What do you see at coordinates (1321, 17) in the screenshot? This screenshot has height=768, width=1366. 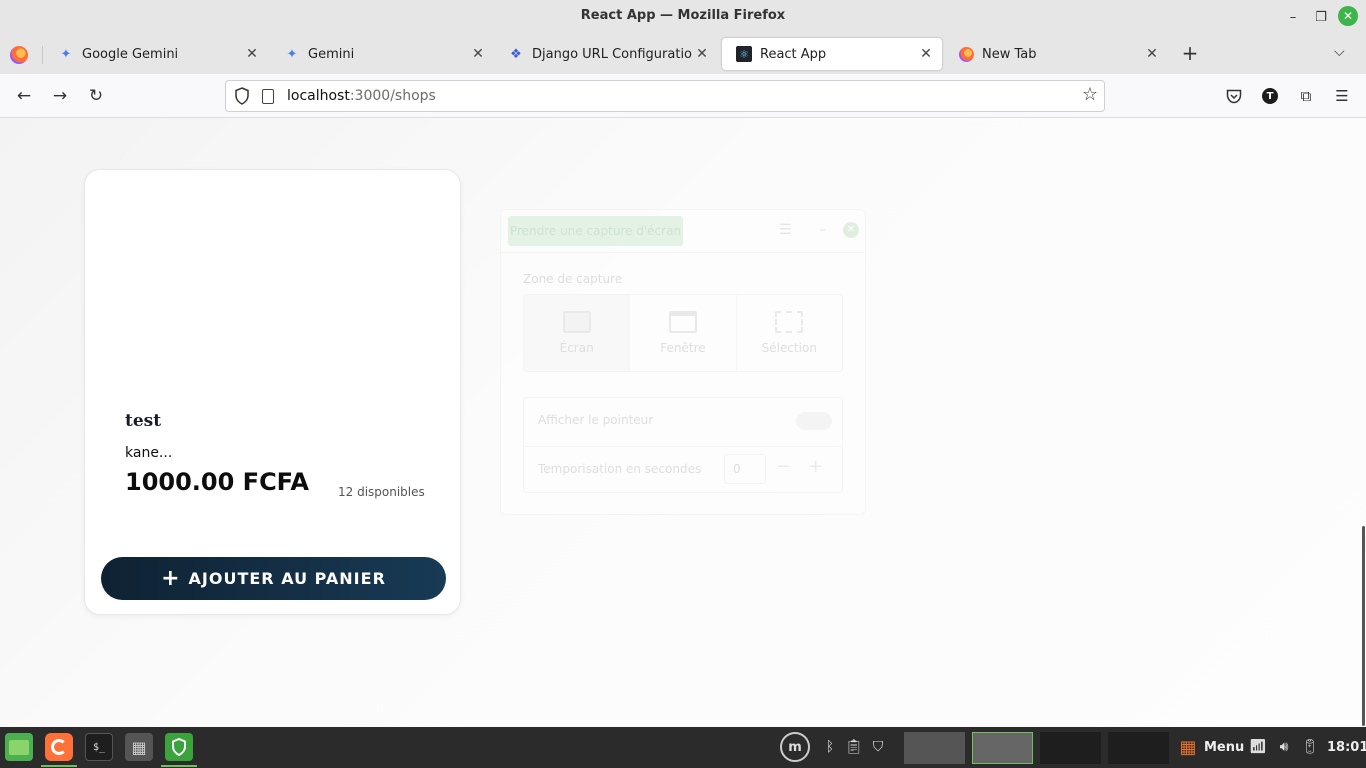 I see `maximize-icon: ❐` at bounding box center [1321, 17].